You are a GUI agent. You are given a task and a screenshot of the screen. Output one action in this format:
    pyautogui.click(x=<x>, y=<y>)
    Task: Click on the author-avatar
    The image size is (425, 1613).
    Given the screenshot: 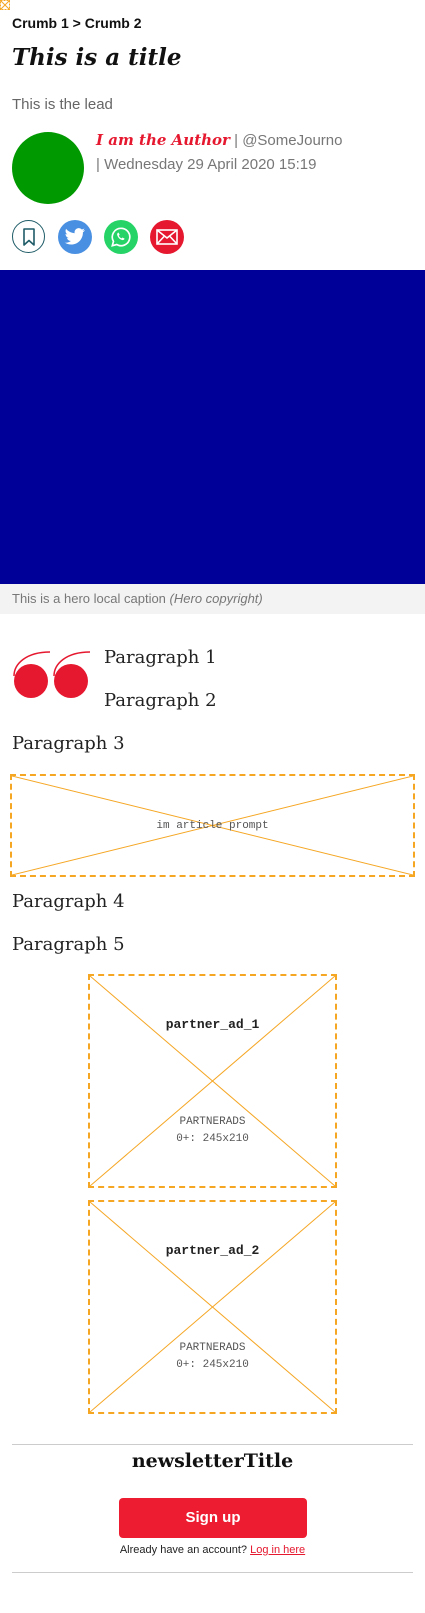 What is the action you would take?
    pyautogui.click(x=48, y=168)
    